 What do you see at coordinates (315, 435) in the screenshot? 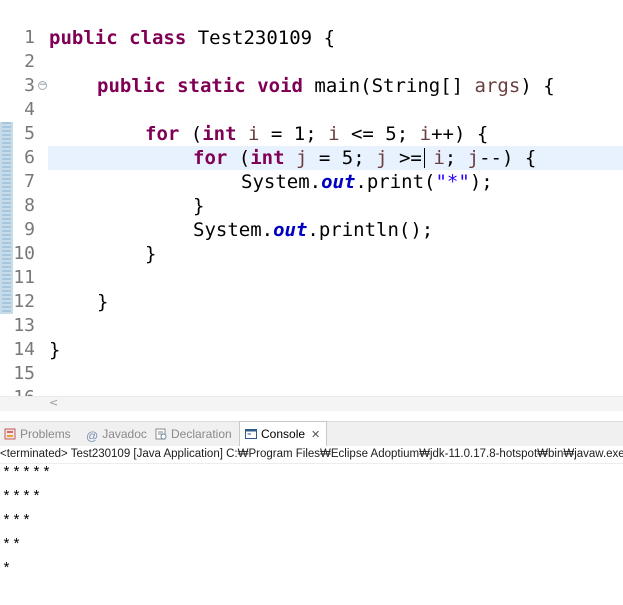
I see `close-icon: ✕` at bounding box center [315, 435].